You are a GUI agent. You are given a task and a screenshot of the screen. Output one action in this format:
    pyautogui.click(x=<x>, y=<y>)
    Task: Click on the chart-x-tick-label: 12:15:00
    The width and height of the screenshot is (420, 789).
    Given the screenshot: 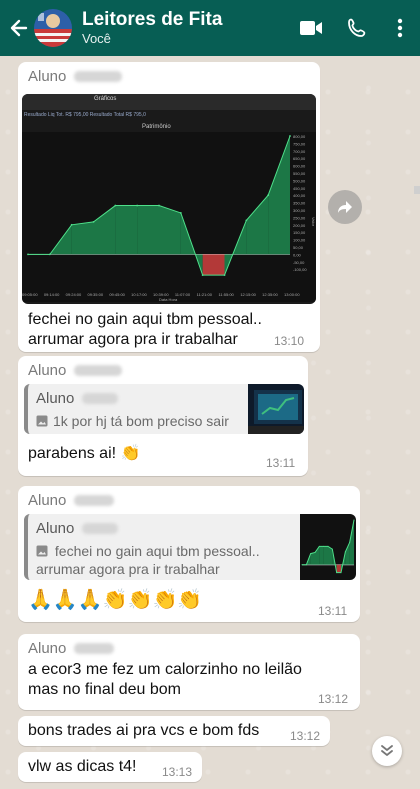 What is the action you would take?
    pyautogui.click(x=248, y=294)
    